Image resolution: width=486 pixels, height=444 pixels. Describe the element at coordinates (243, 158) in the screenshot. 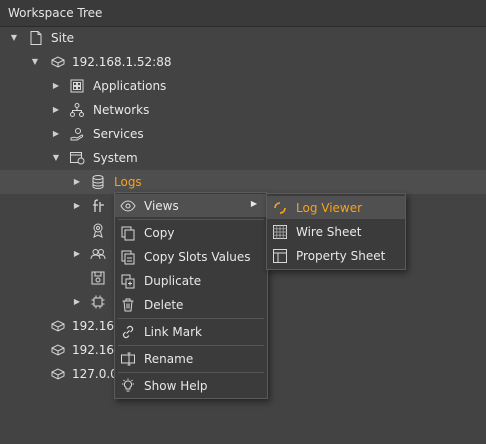

I see `tree-item-system: ▼ System` at that location.